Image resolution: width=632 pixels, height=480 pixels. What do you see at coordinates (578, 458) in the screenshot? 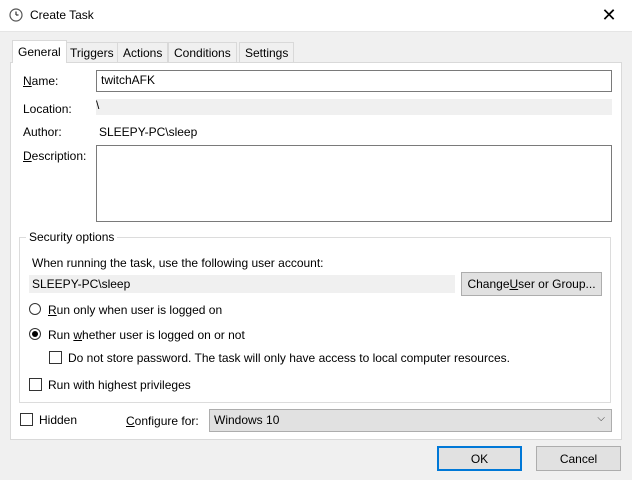
I see `cancel-button: Cancel` at bounding box center [578, 458].